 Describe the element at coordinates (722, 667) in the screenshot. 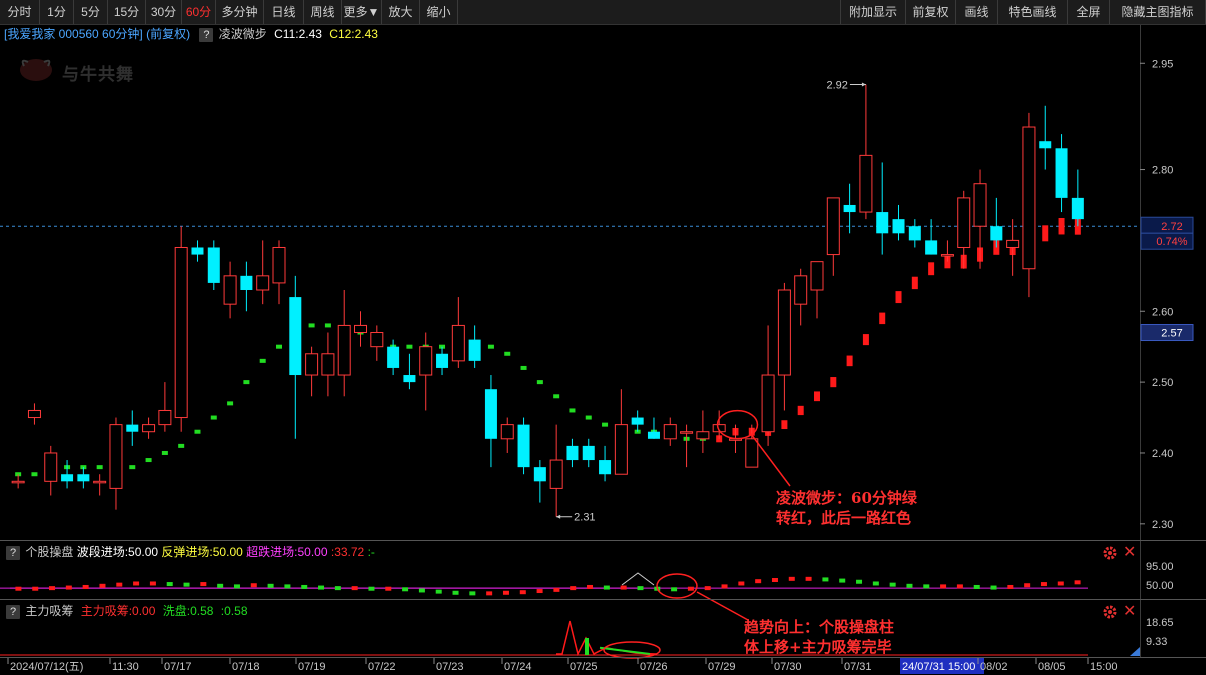

I see `time-label: 07/29` at that location.